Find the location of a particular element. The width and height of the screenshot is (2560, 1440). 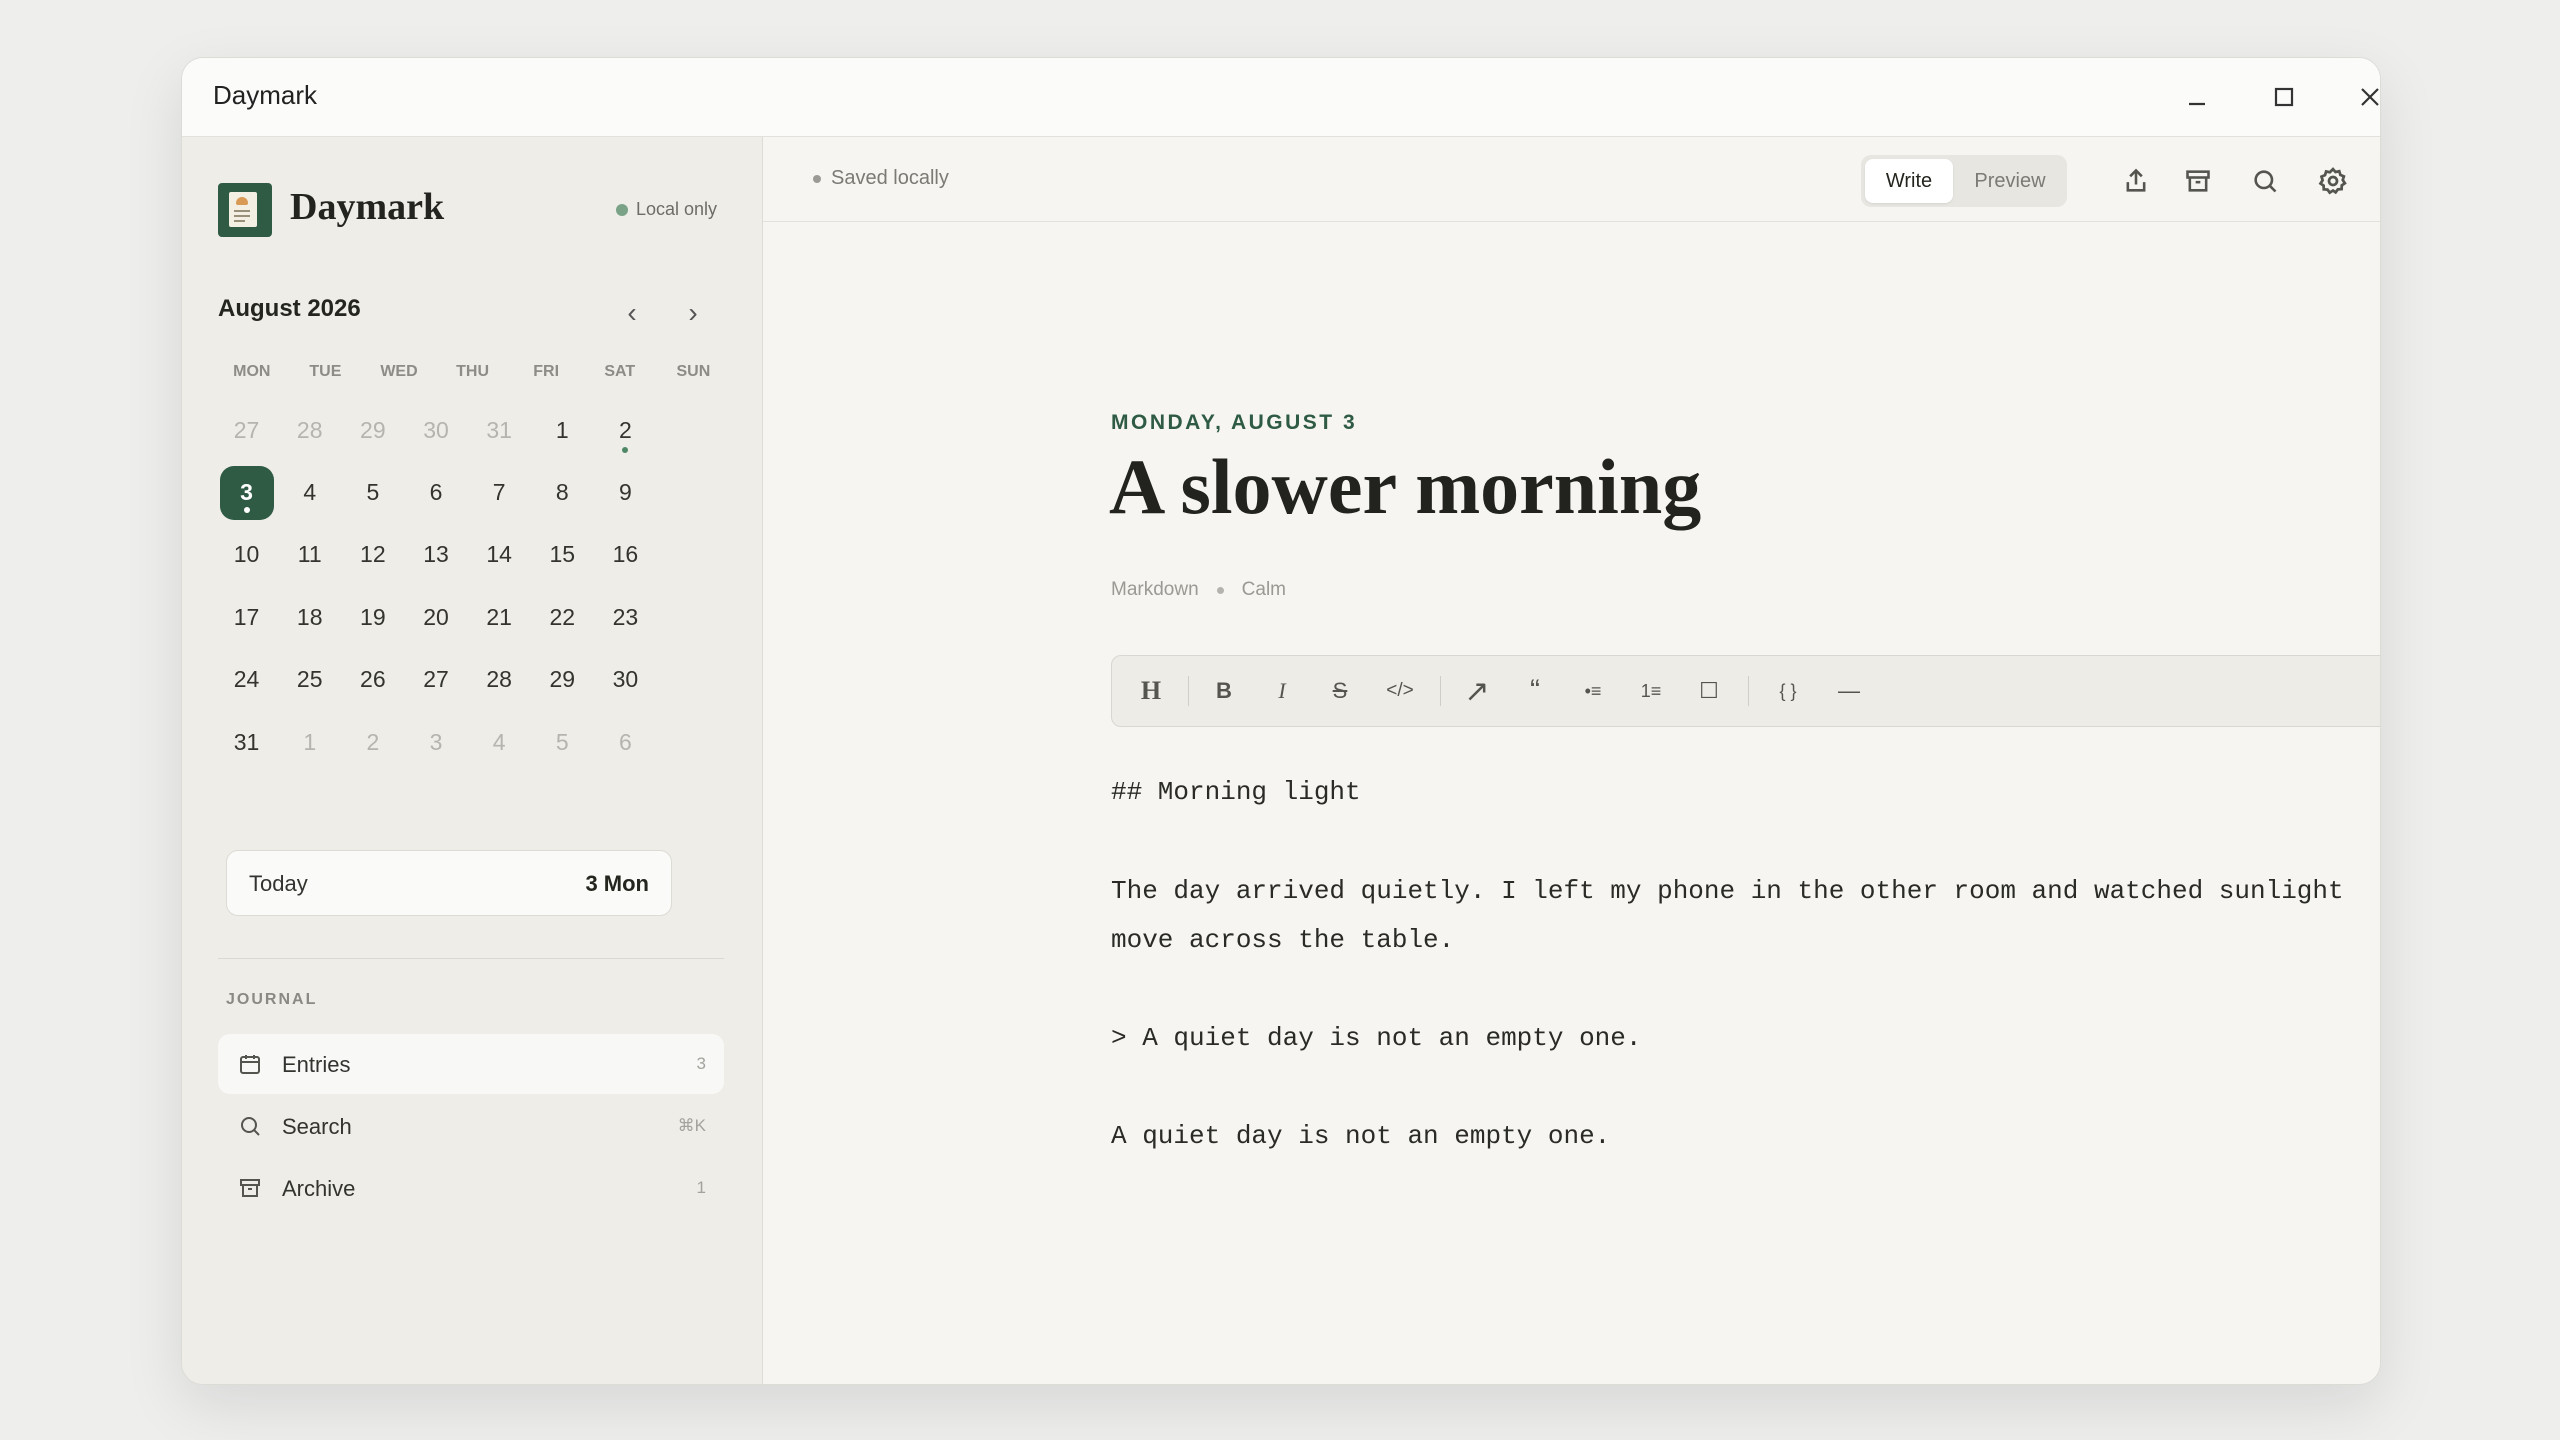

calendar-day: 14 is located at coordinates (499, 555).